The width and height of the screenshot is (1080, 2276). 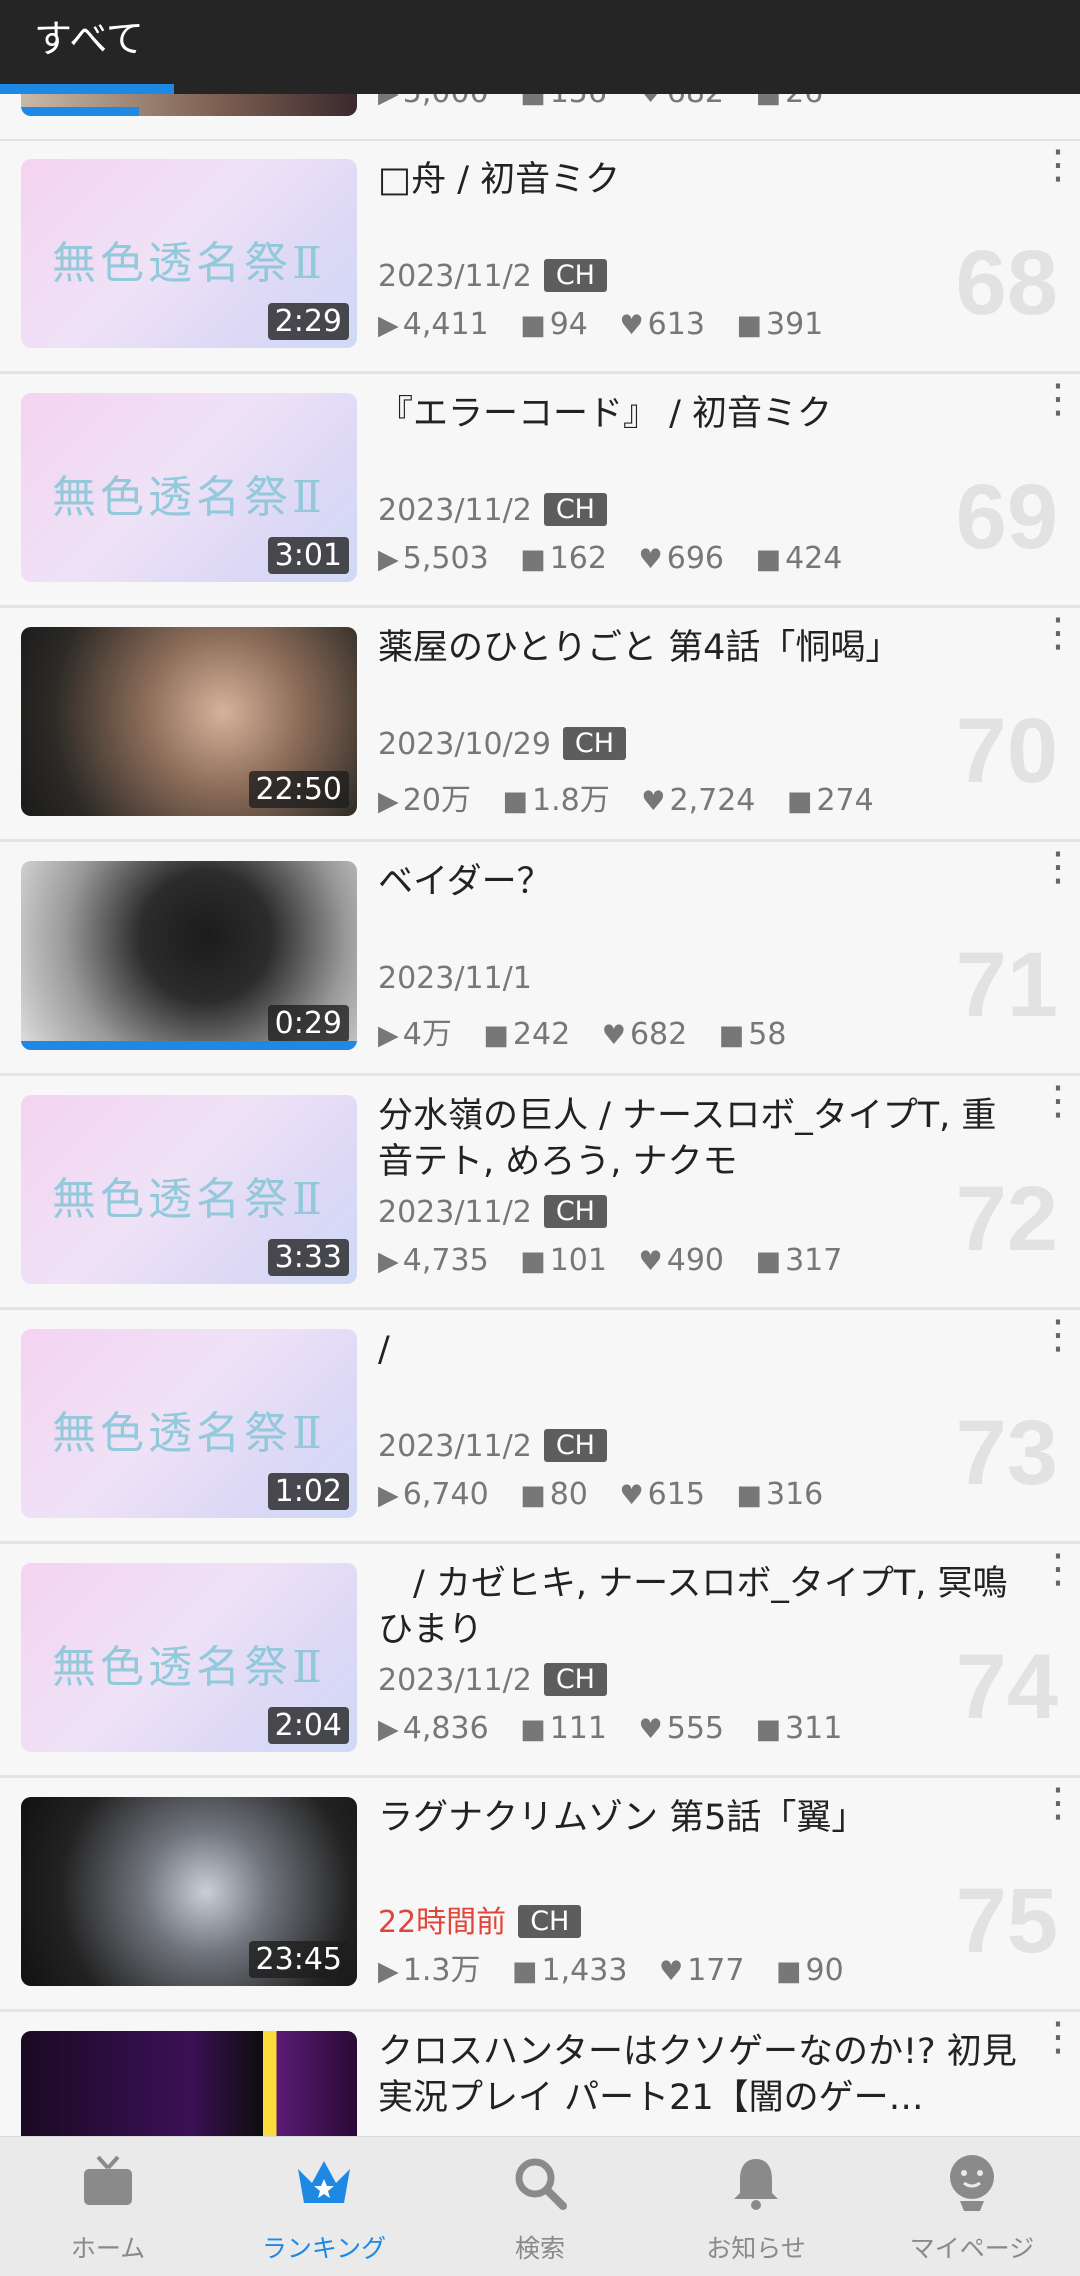 What do you see at coordinates (308, 1257) in the screenshot?
I see `video-duration: 3:33` at bounding box center [308, 1257].